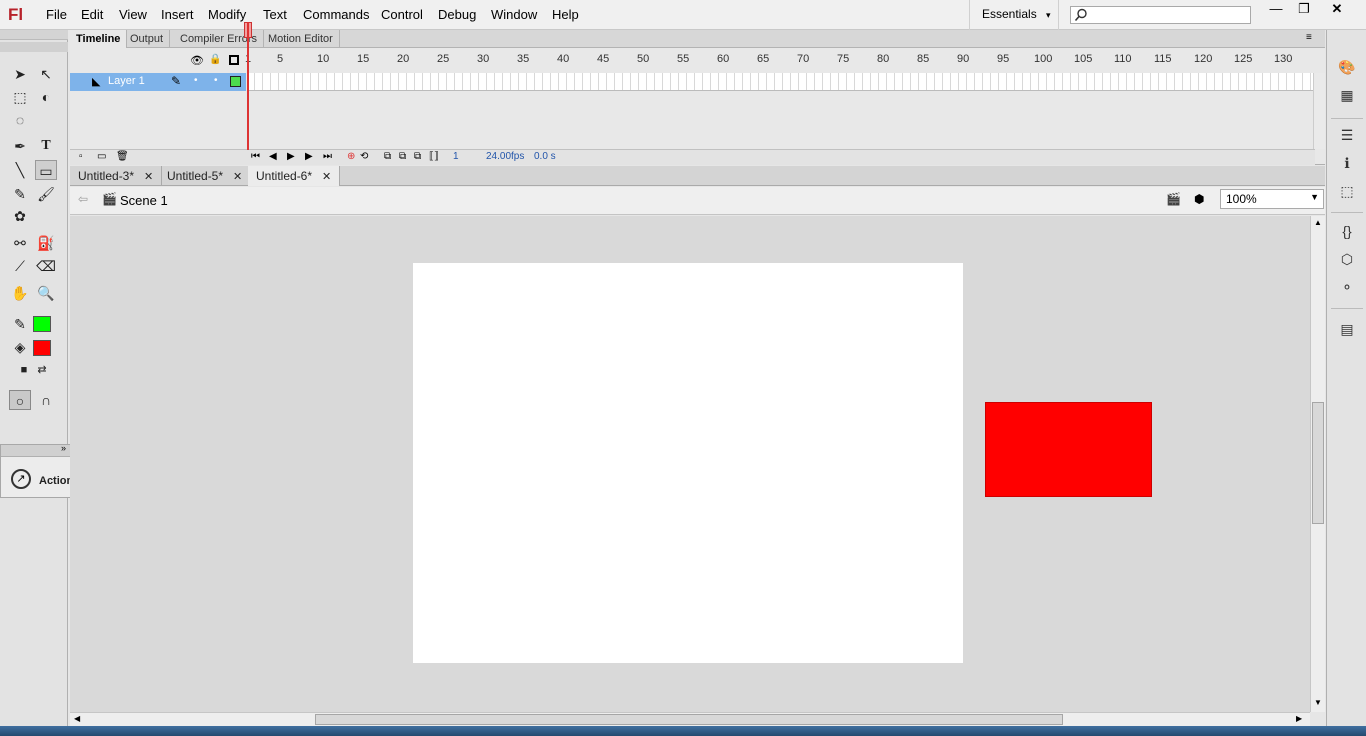 The height and width of the screenshot is (736, 1366). Describe the element at coordinates (1337, 9) in the screenshot. I see `close-button: ✕` at that location.